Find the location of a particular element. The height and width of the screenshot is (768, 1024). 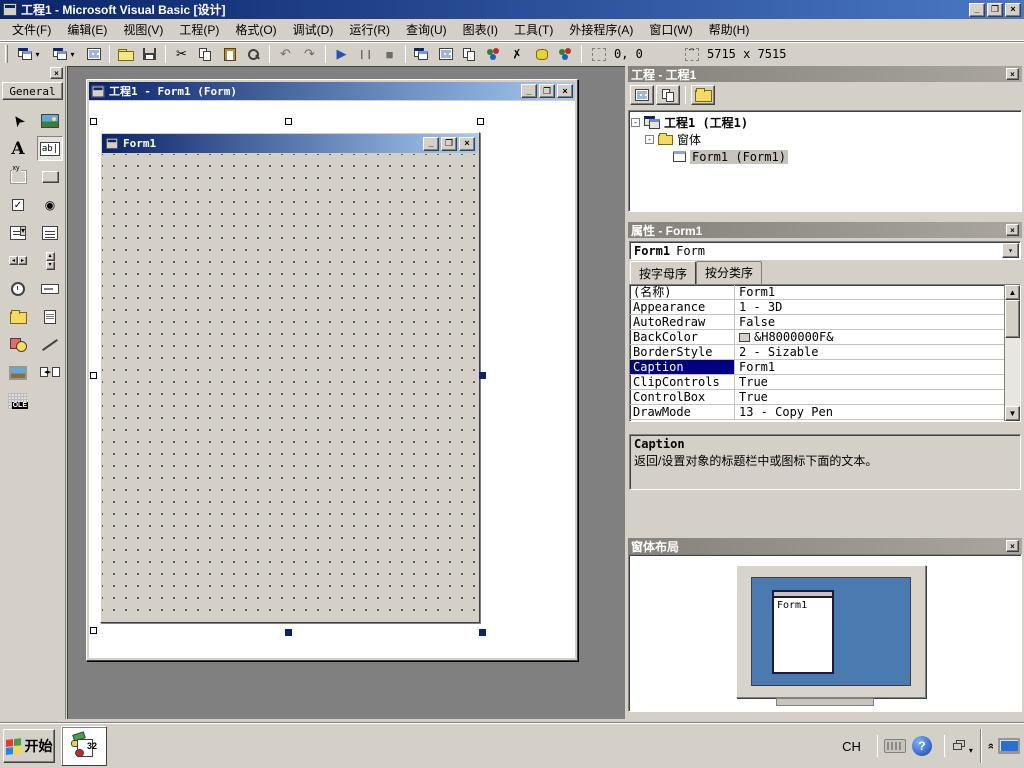

designer-maximize-button: ❐ is located at coordinates (547, 91).